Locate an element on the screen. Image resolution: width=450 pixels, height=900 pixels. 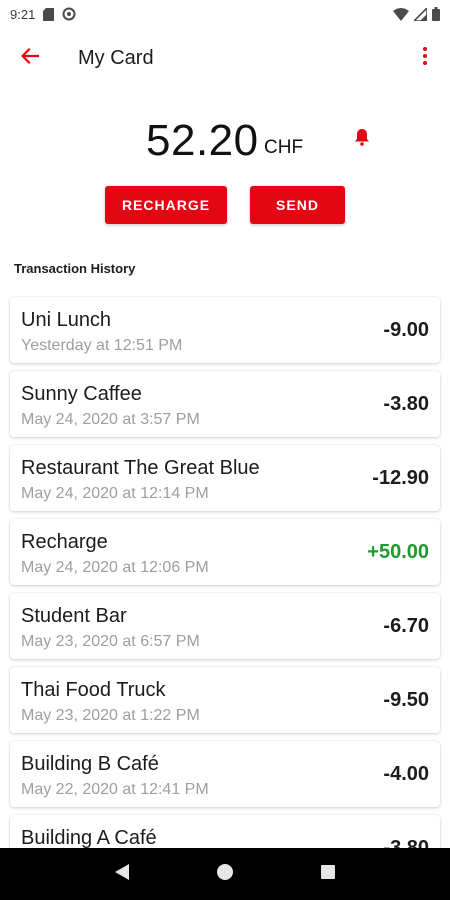
transaction-date: May 23, 2020 at 6:57 PM is located at coordinates (110, 641).